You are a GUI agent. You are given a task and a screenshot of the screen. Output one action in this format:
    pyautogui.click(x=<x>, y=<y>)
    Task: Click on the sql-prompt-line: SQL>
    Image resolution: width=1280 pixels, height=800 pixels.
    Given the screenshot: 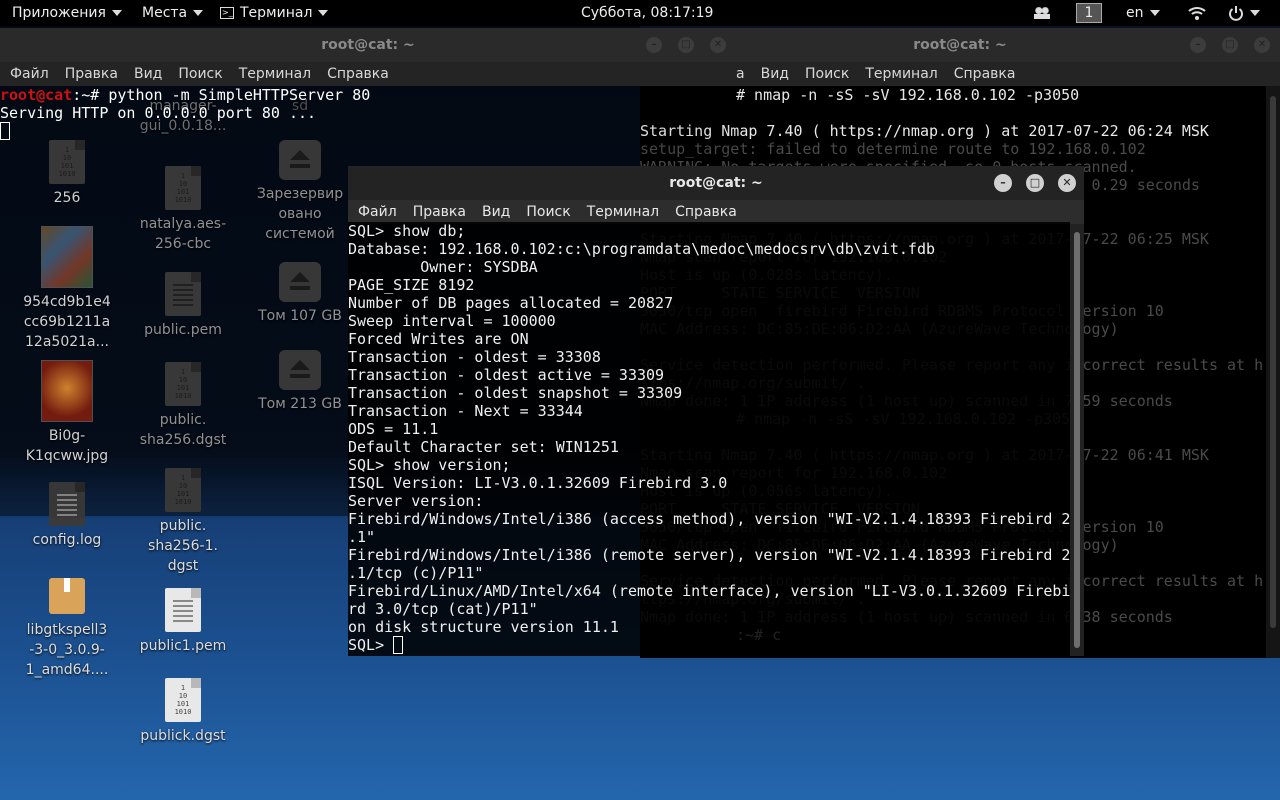 What is the action you would take?
    pyautogui.click(x=709, y=645)
    